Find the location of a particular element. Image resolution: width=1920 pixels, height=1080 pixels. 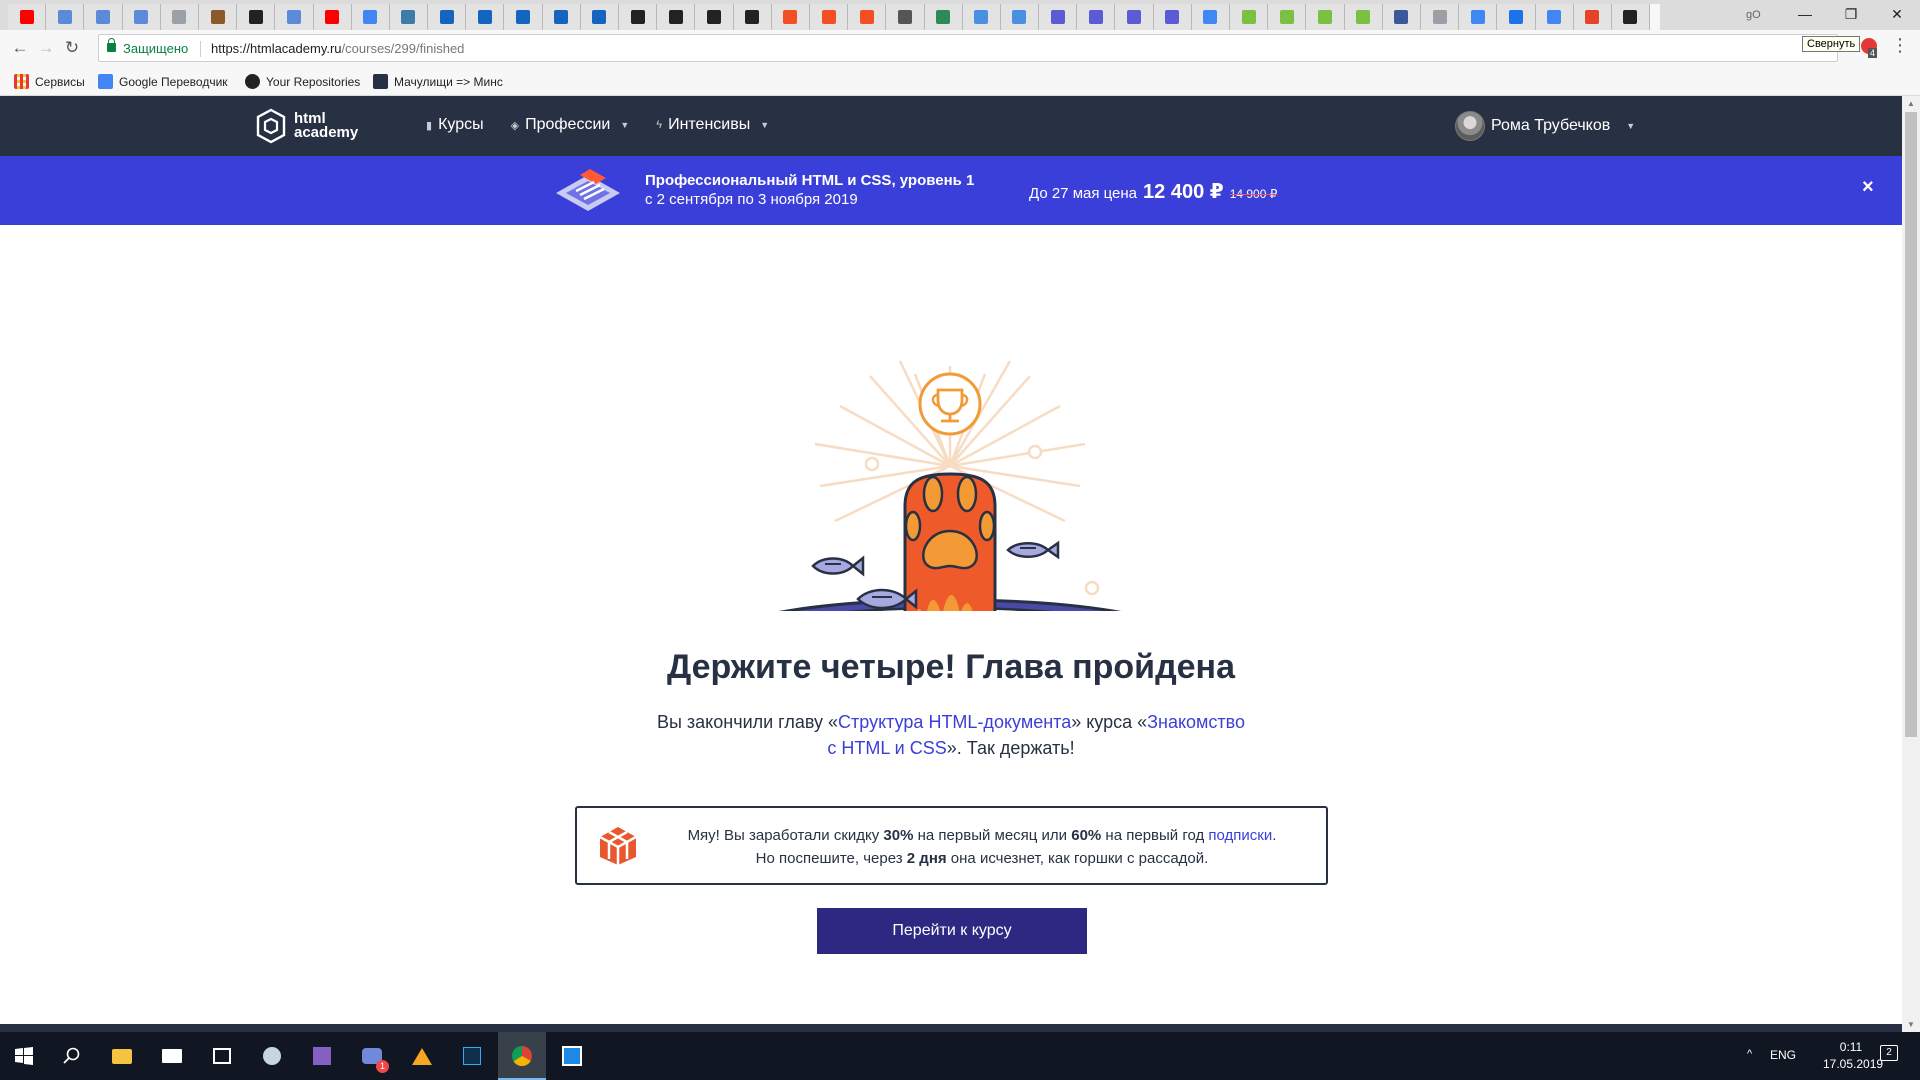

forward-button: → is located at coordinates (46, 48).